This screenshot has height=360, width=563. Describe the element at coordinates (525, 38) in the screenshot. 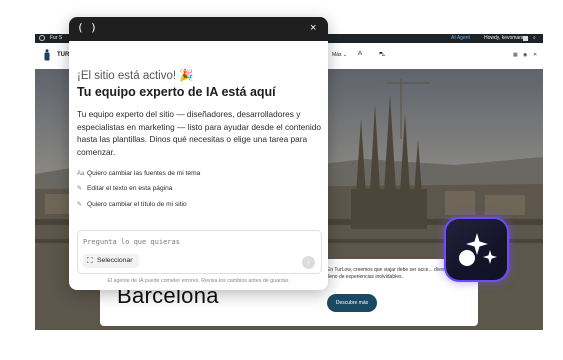

I see `avatar` at that location.